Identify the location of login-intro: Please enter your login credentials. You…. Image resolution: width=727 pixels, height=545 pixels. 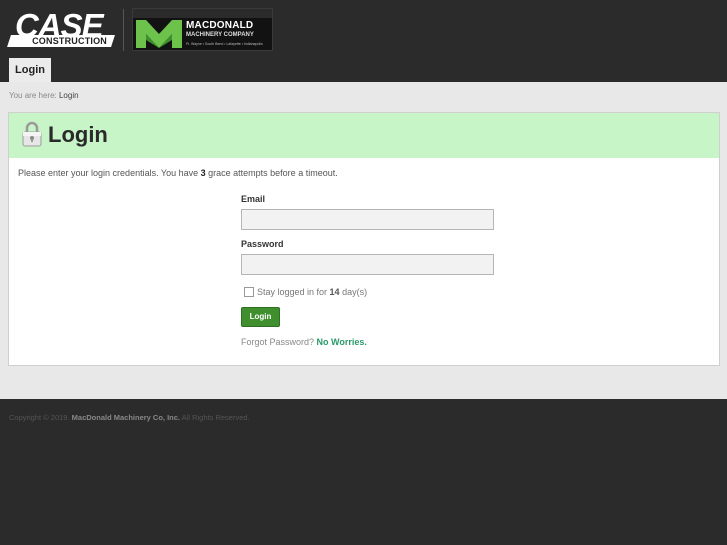
(178, 173).